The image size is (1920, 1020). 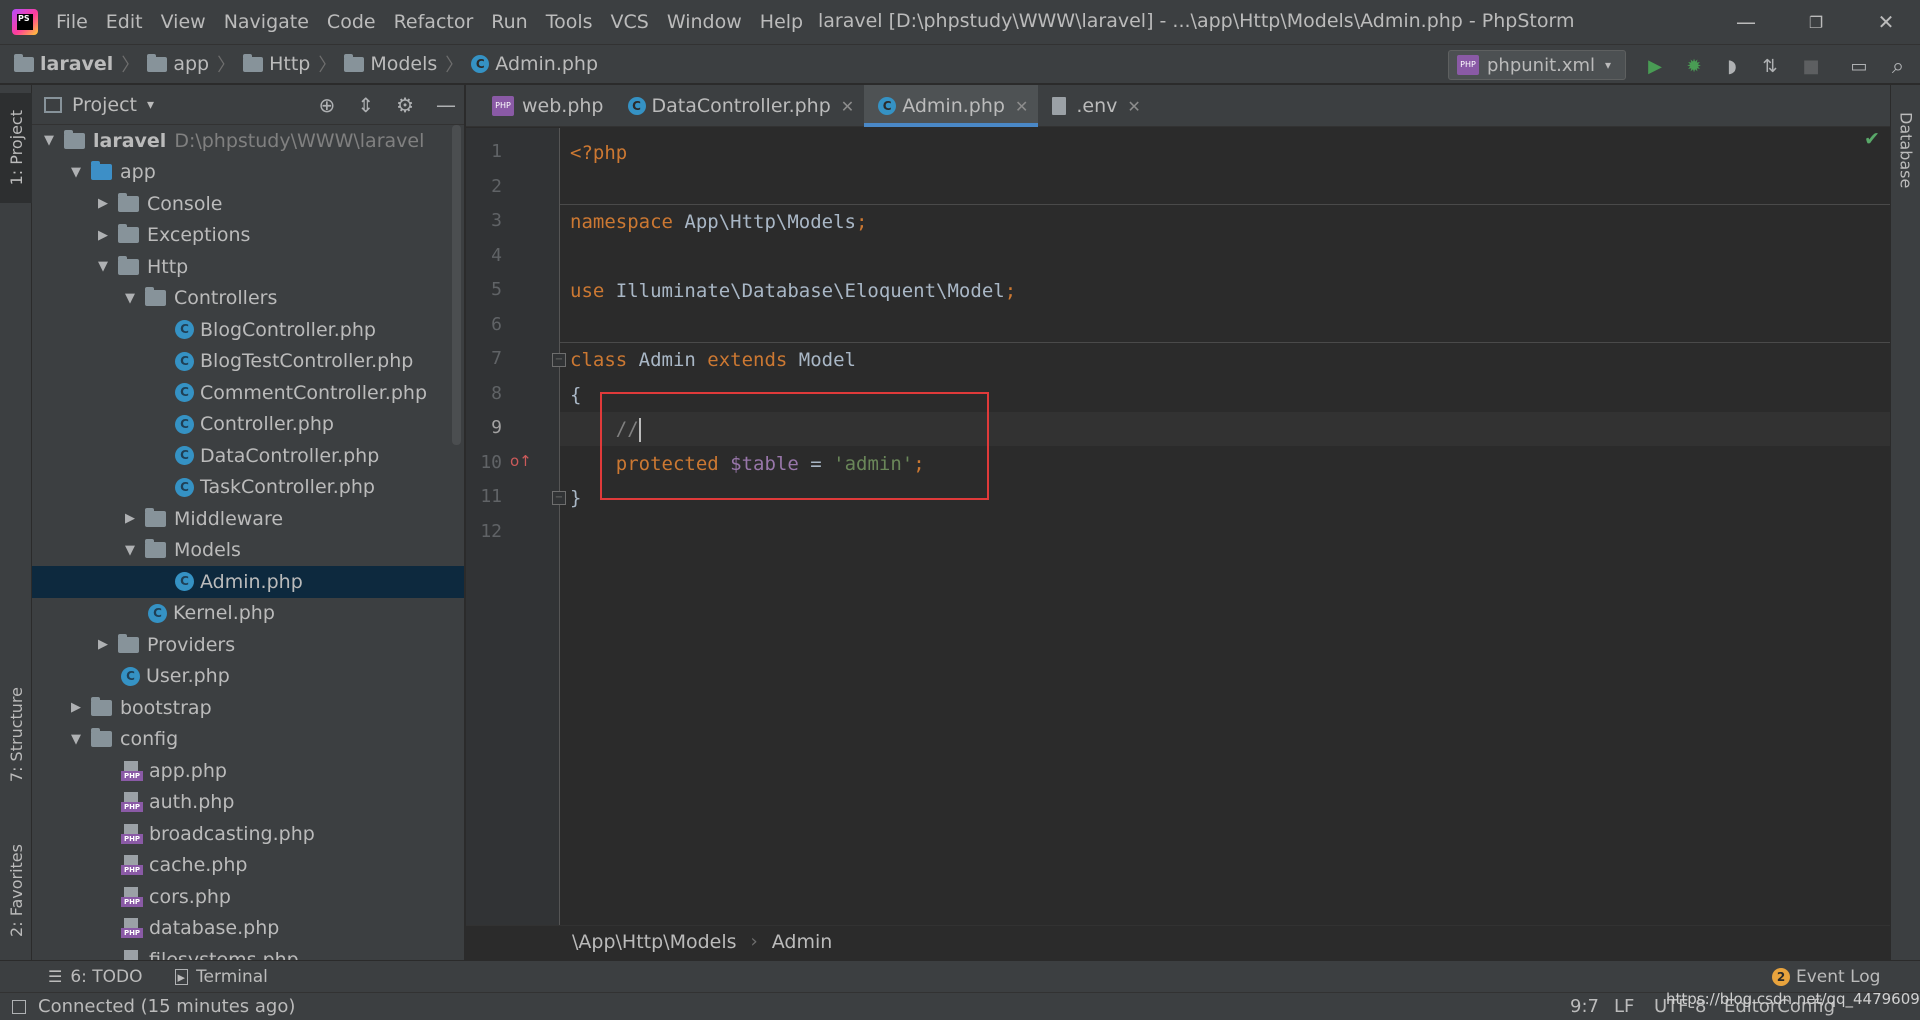 What do you see at coordinates (248, 519) in the screenshot?
I see `tree-item: ▶ Middleware` at bounding box center [248, 519].